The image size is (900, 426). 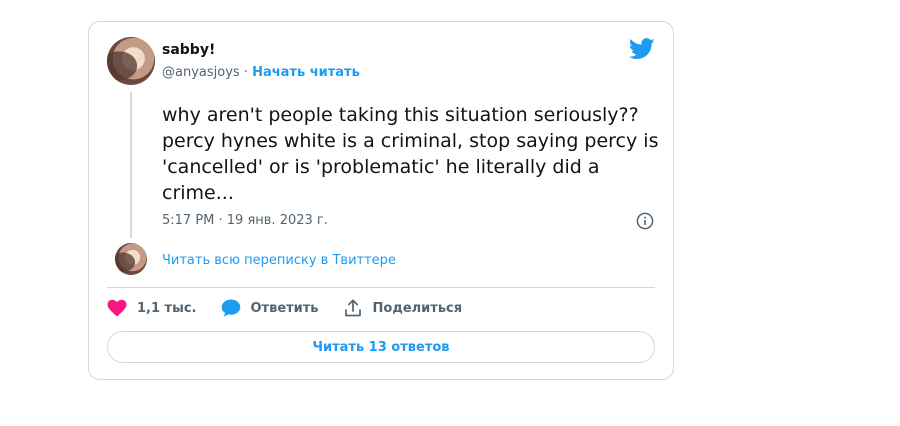 What do you see at coordinates (284, 308) in the screenshot?
I see `reply-label: Ответить` at bounding box center [284, 308].